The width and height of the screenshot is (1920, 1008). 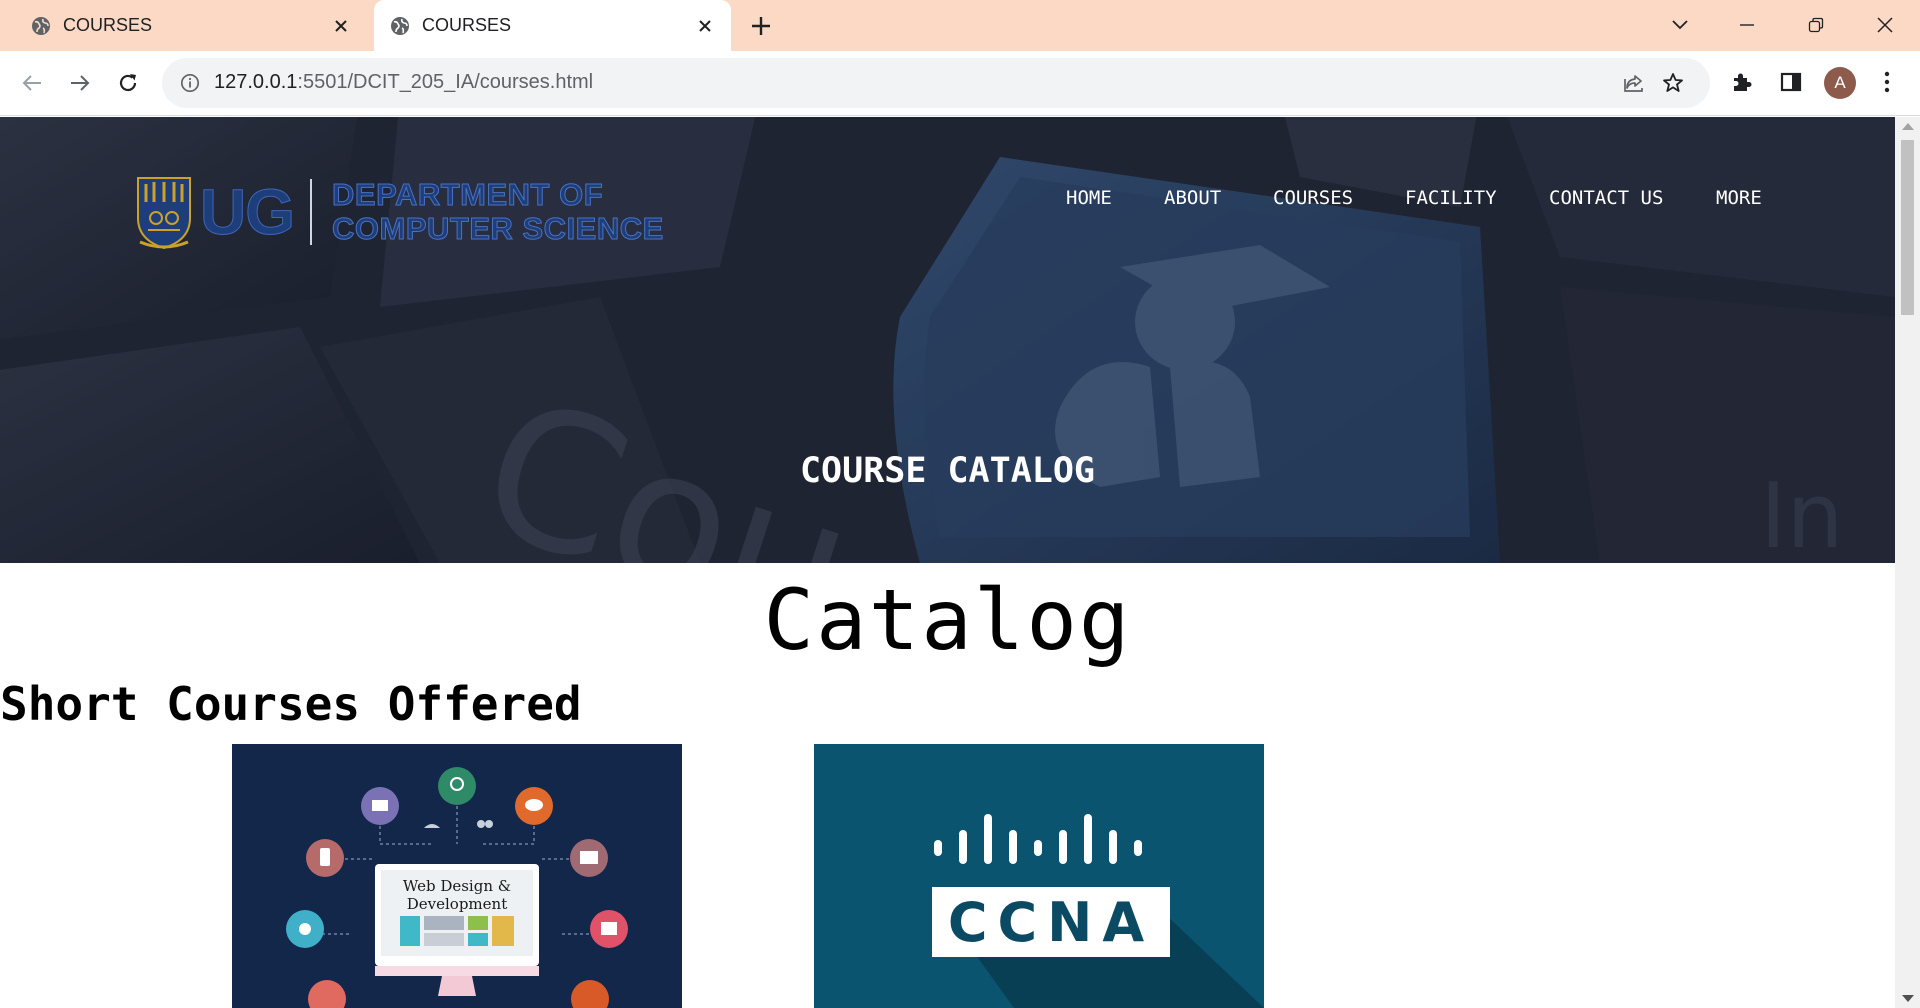 I want to click on forward-arrow-icon, so click(x=80, y=83).